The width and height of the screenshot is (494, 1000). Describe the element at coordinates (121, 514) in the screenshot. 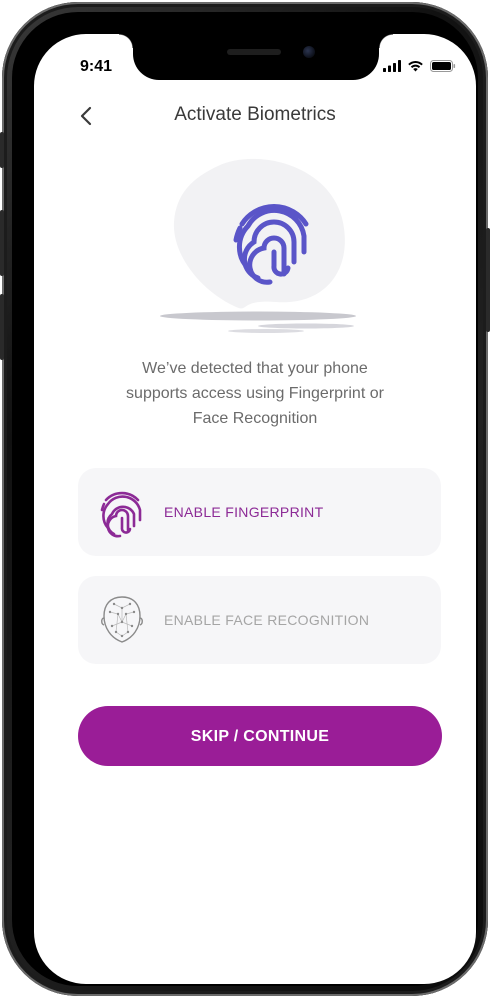

I see `fingerprint-icon` at that location.